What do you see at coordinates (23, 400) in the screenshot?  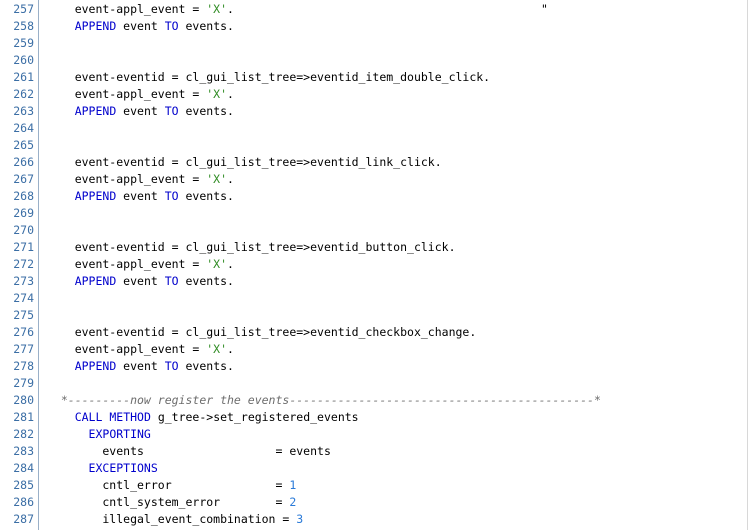 I see `line-number: 280` at bounding box center [23, 400].